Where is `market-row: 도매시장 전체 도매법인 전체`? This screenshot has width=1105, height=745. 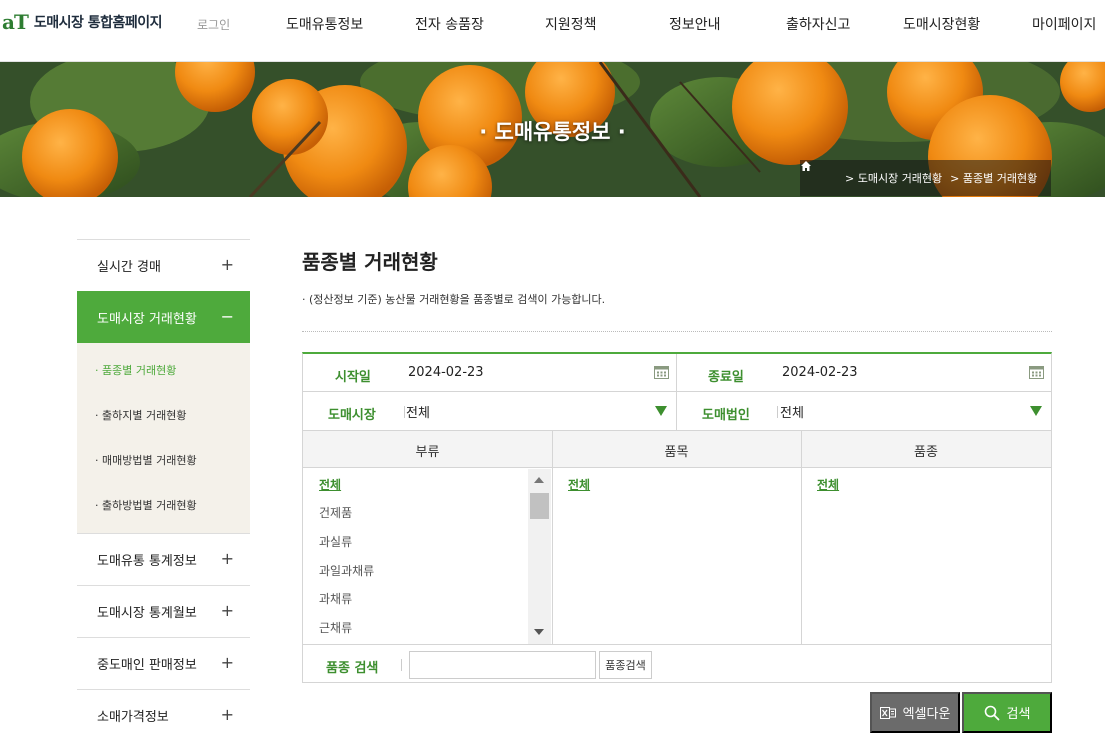 market-row: 도매시장 전체 도매법인 전체 is located at coordinates (677, 411).